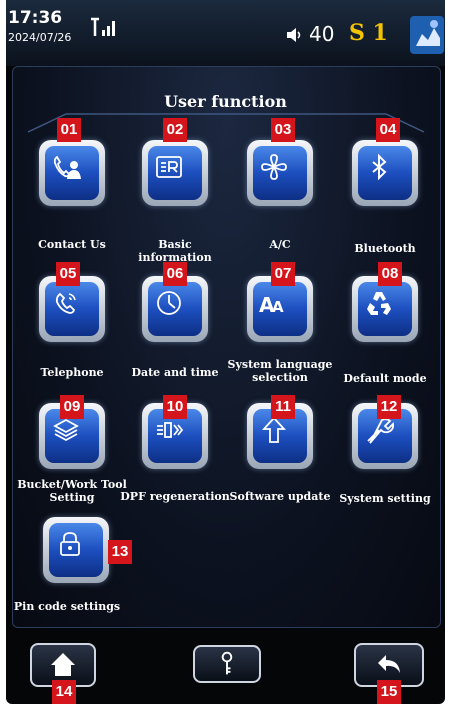 The height and width of the screenshot is (704, 451). I want to click on title-frame-decoration, so click(226, 123).